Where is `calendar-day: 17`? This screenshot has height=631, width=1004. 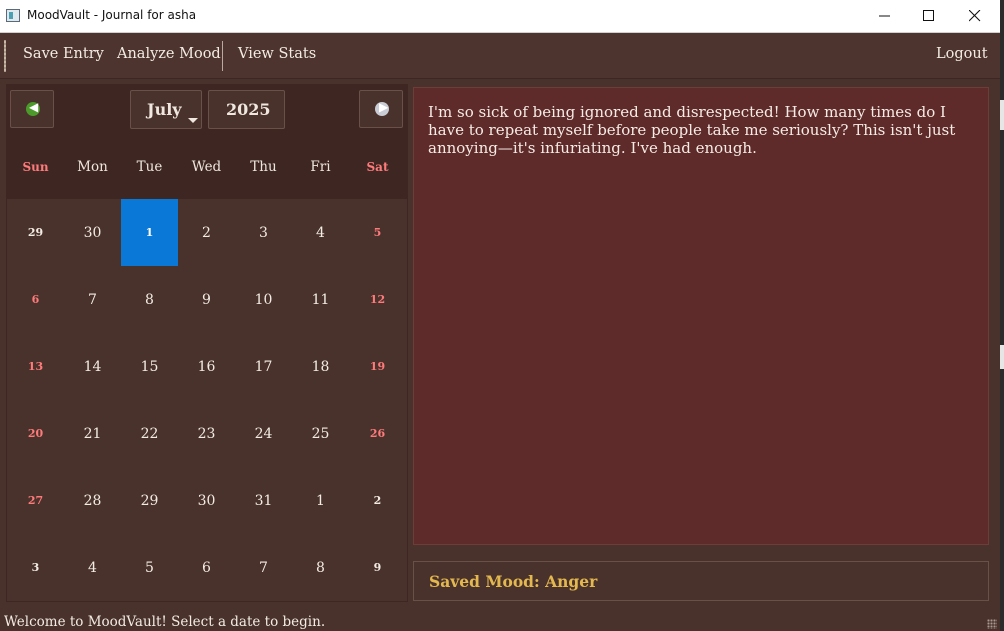 calendar-day: 17 is located at coordinates (263, 366).